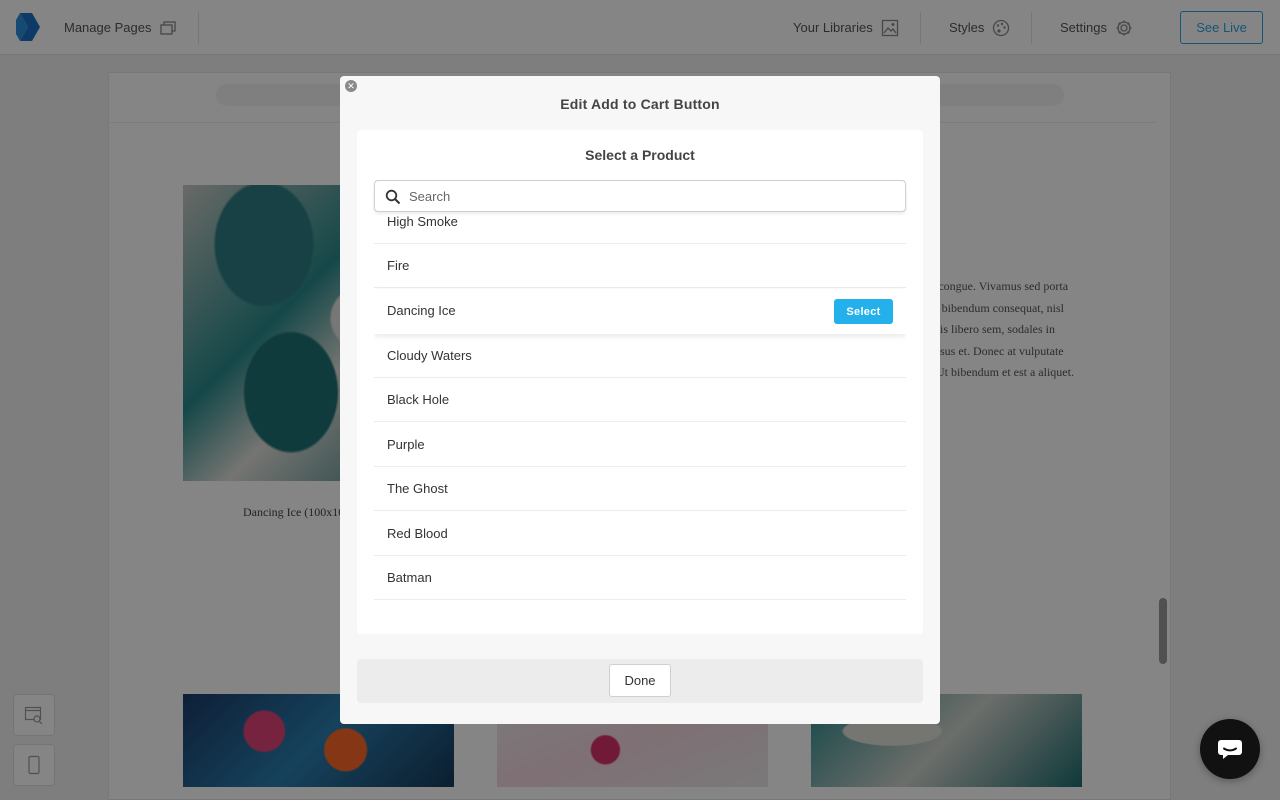  What do you see at coordinates (640, 356) in the screenshot?
I see `list-item: Cloudy Waters` at bounding box center [640, 356].